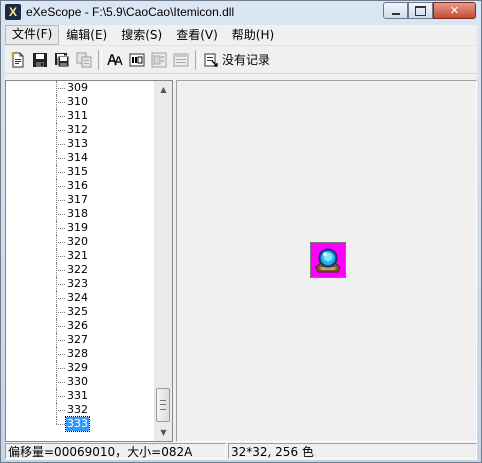 This screenshot has height=463, width=482. I want to click on tree-item-label: 315, so click(77, 171).